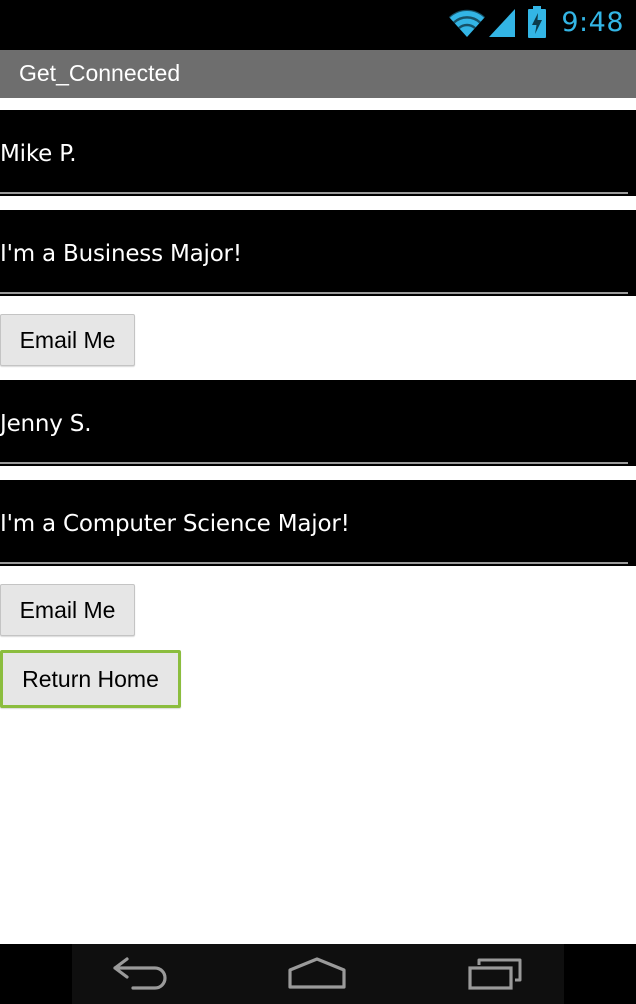  I want to click on status-clock: 9:48, so click(592, 22).